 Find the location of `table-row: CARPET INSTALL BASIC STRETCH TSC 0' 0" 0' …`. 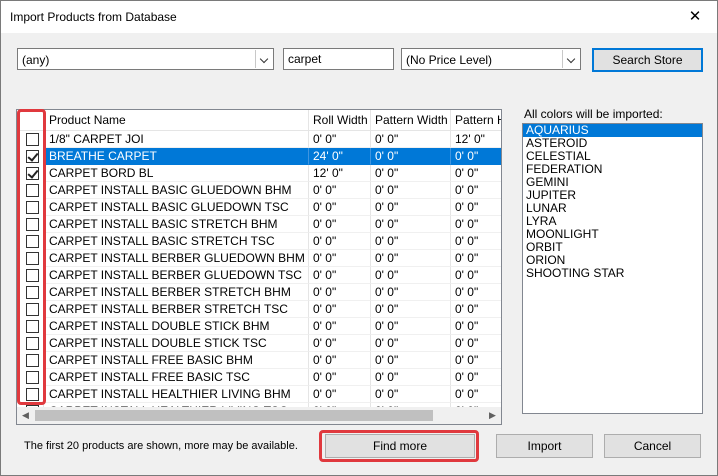

table-row: CARPET INSTALL BASIC STRETCH TSC 0' 0" 0' … is located at coordinates (259, 241).